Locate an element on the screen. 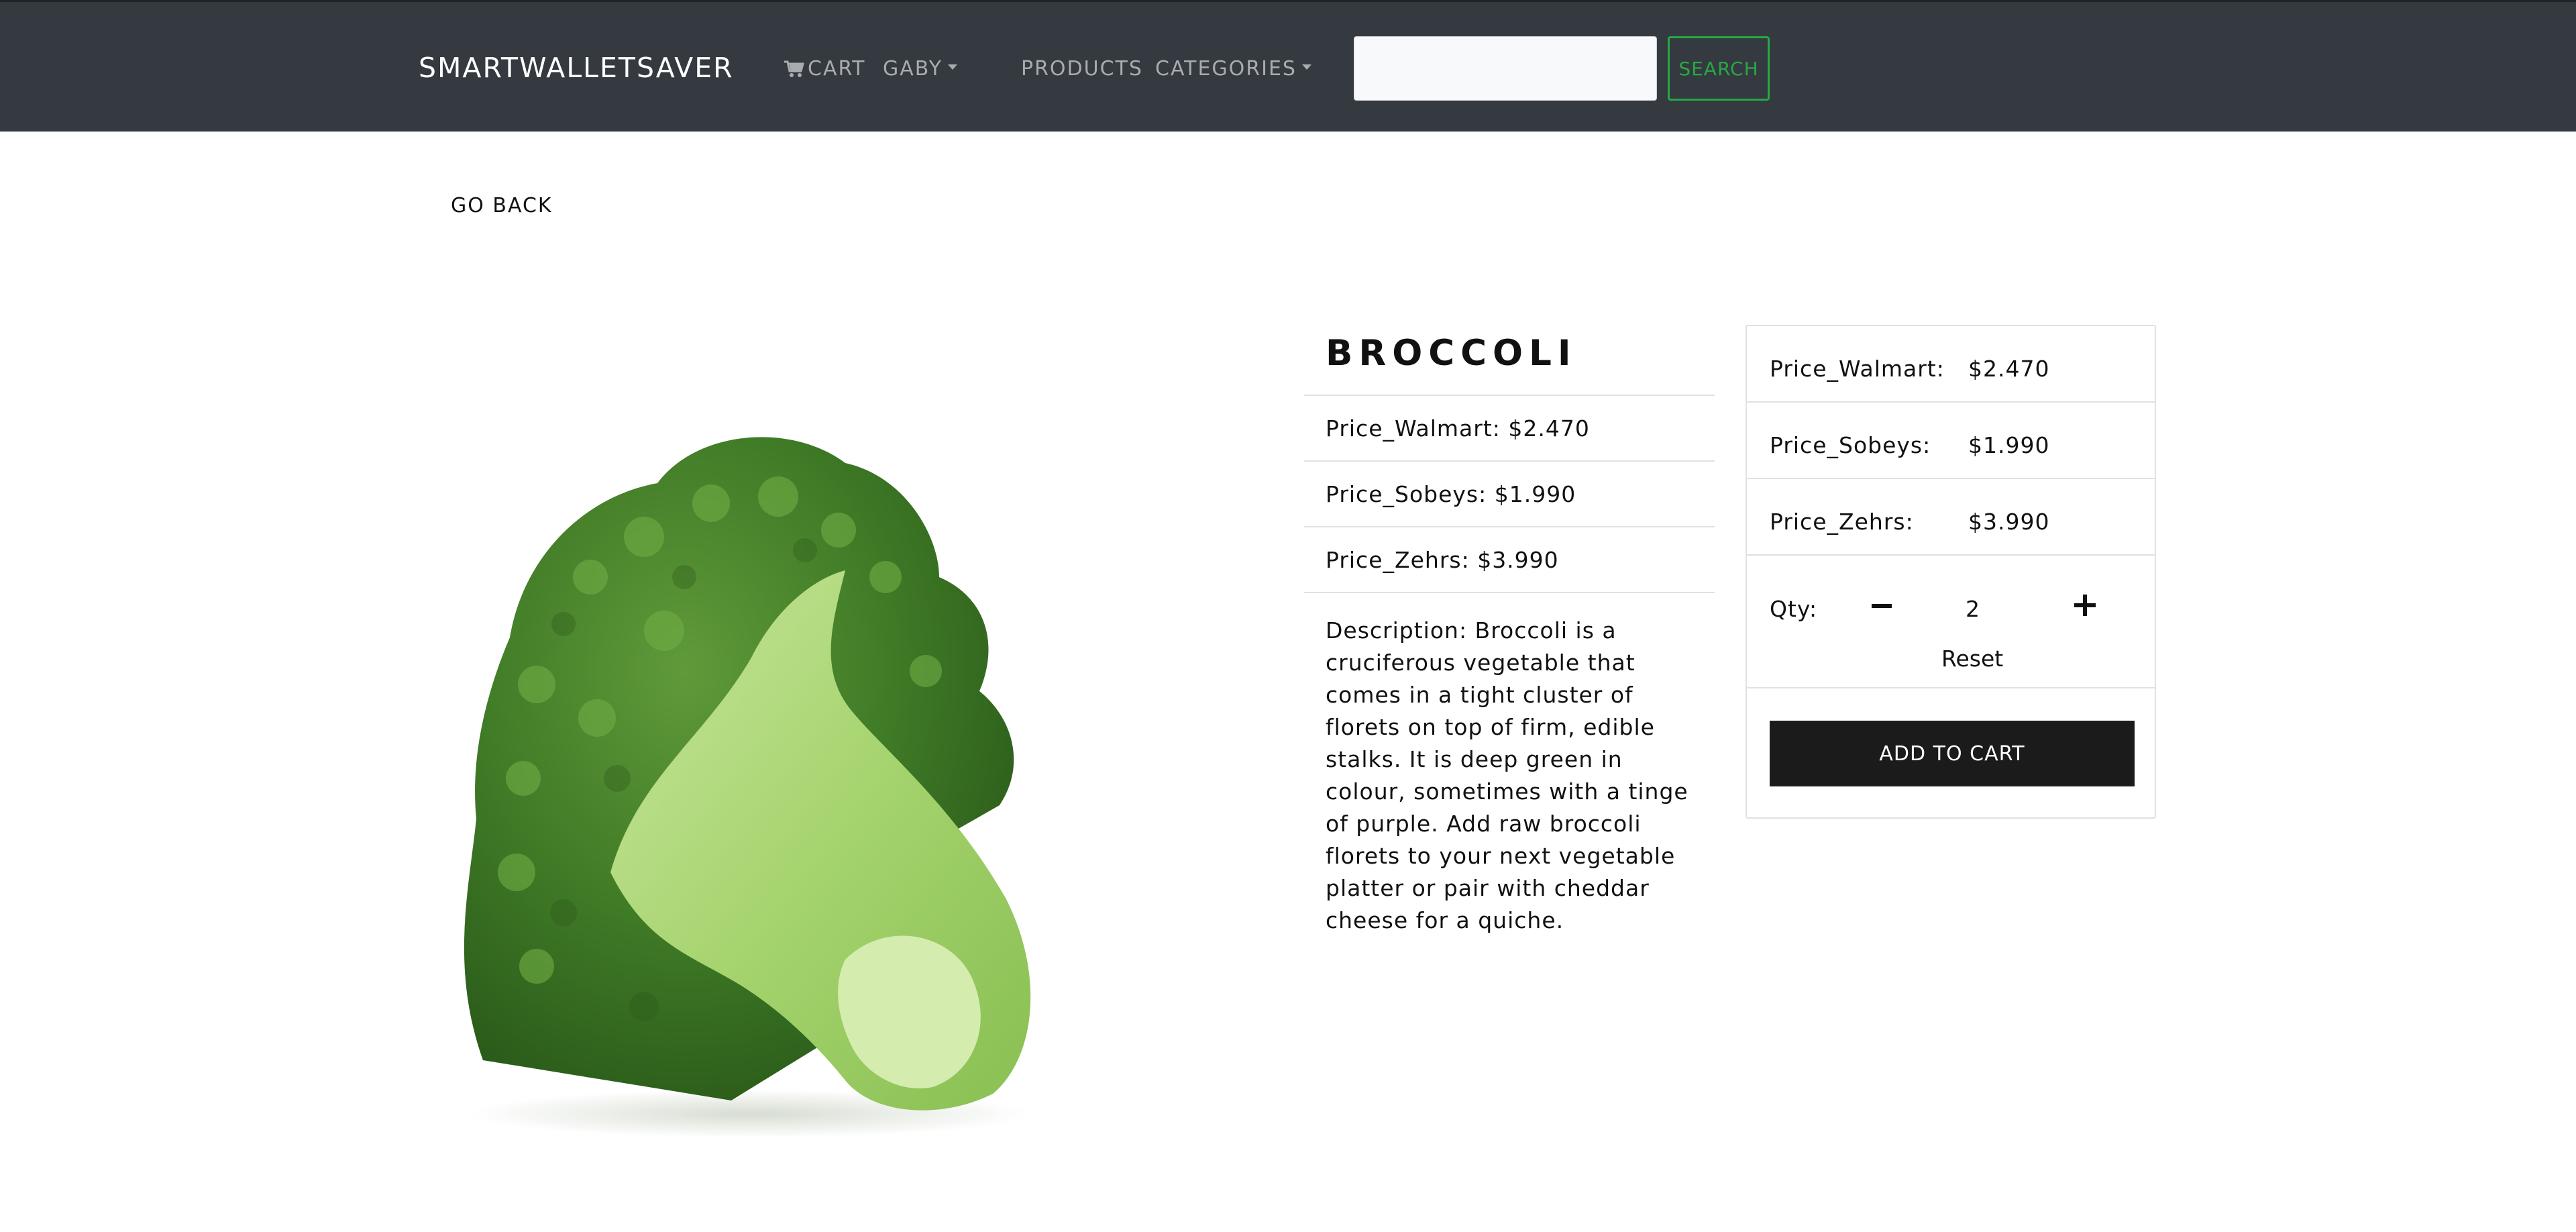 This screenshot has height=1232, width=2576. info-price-walmart: Price_Walmart: $2.470 is located at coordinates (1509, 429).